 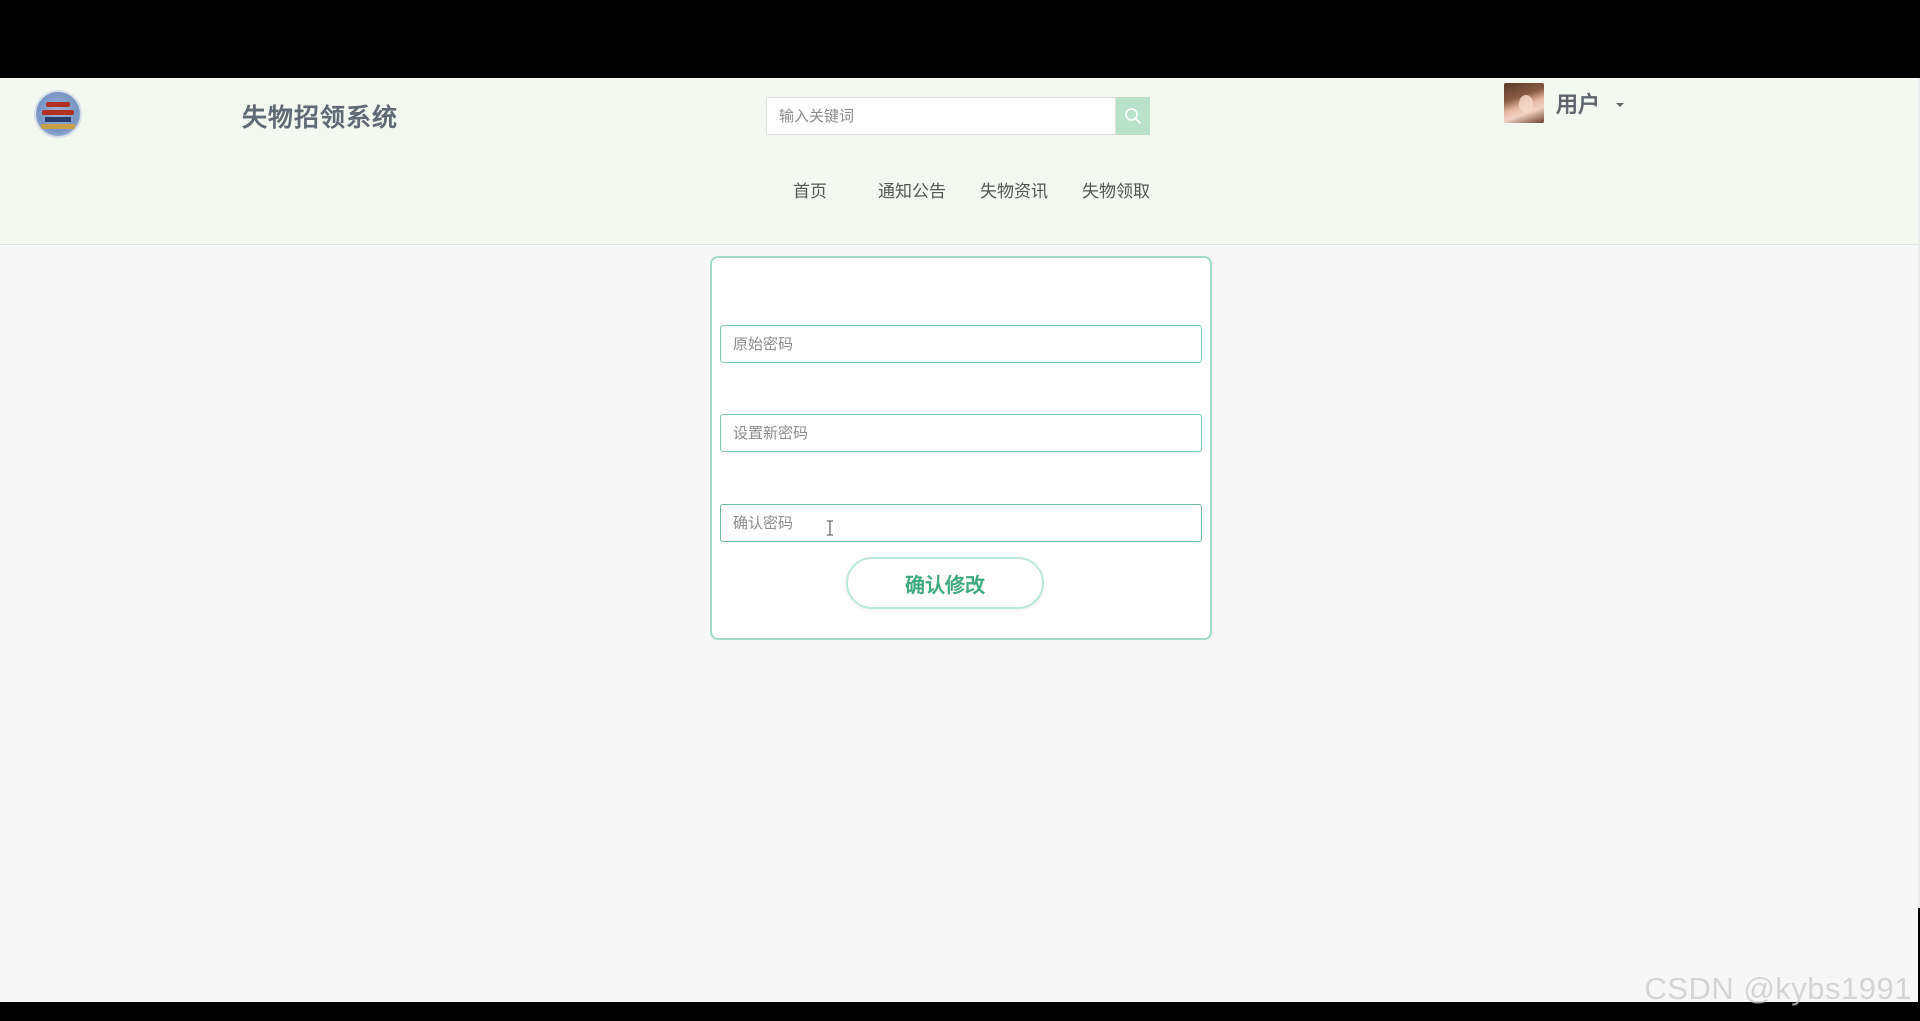 I want to click on change-password-card: 确认修改, so click(x=961, y=448).